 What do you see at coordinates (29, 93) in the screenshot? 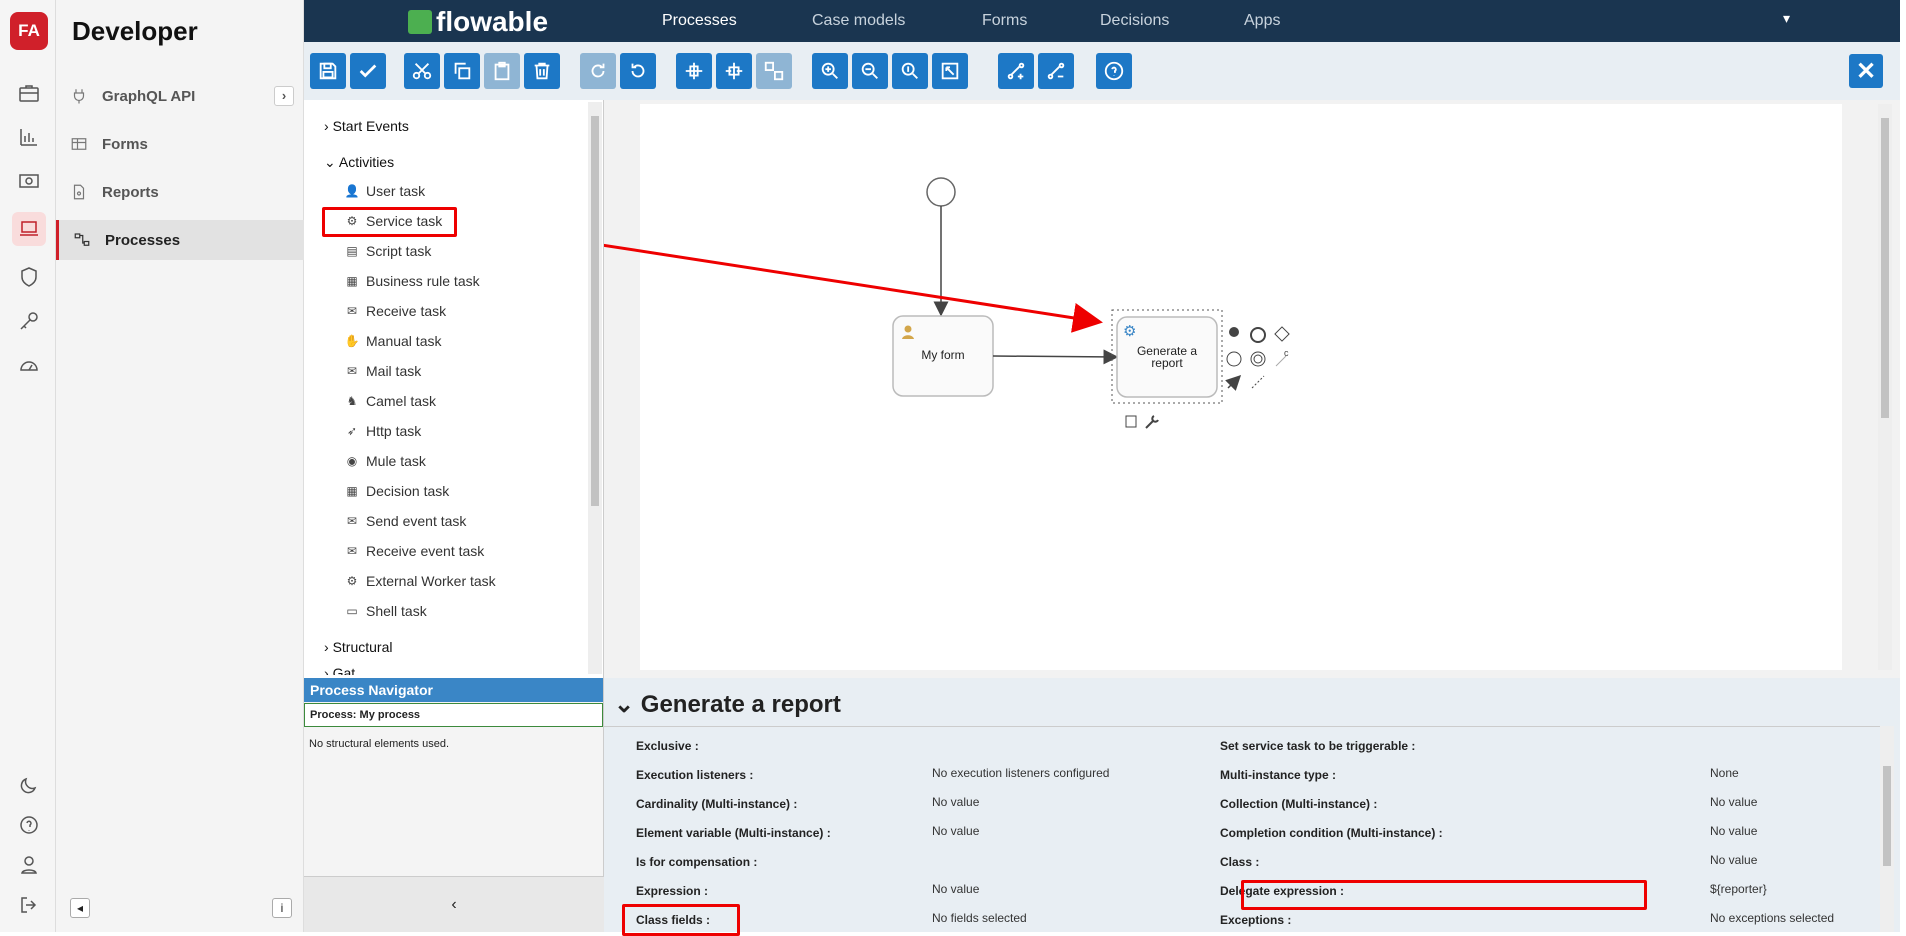
I see `briefcase-icon` at bounding box center [29, 93].